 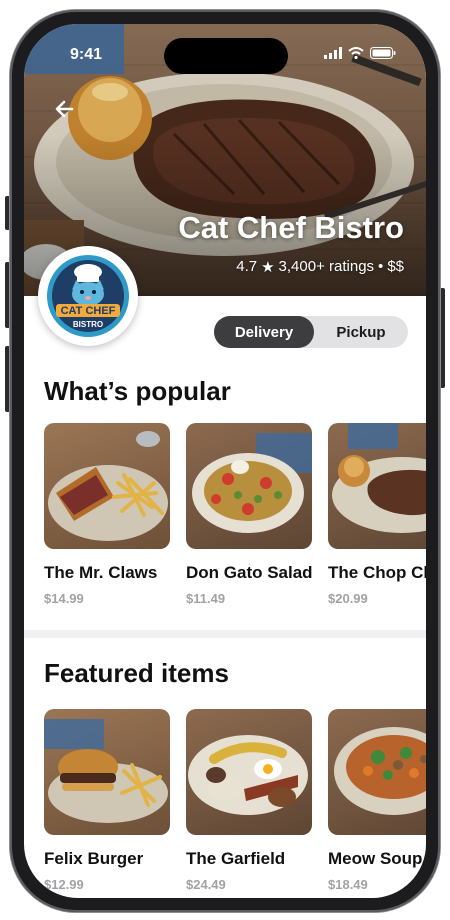 What do you see at coordinates (65, 109) in the screenshot?
I see `back-arrow-icon` at bounding box center [65, 109].